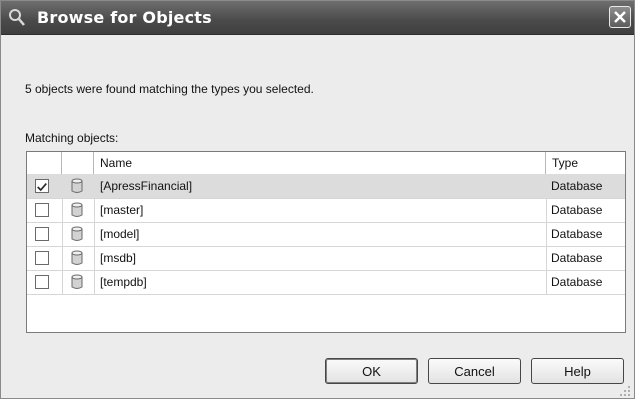 The width and height of the screenshot is (635, 399). Describe the element at coordinates (44, 163) in the screenshot. I see `column-header-check` at that location.